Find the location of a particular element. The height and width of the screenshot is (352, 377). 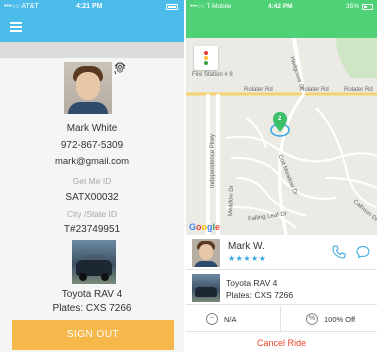

vehicle-info-row: Toyota RAV 4 Plates: CXS 7266 is located at coordinates (281, 288).